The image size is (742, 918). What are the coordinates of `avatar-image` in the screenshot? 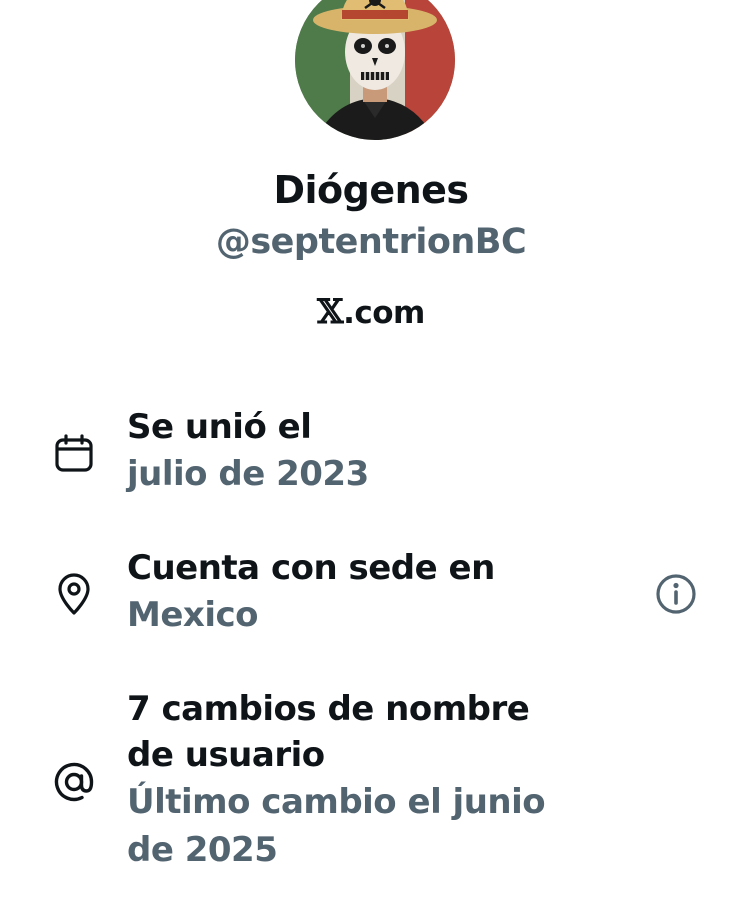 It's located at (375, 70).